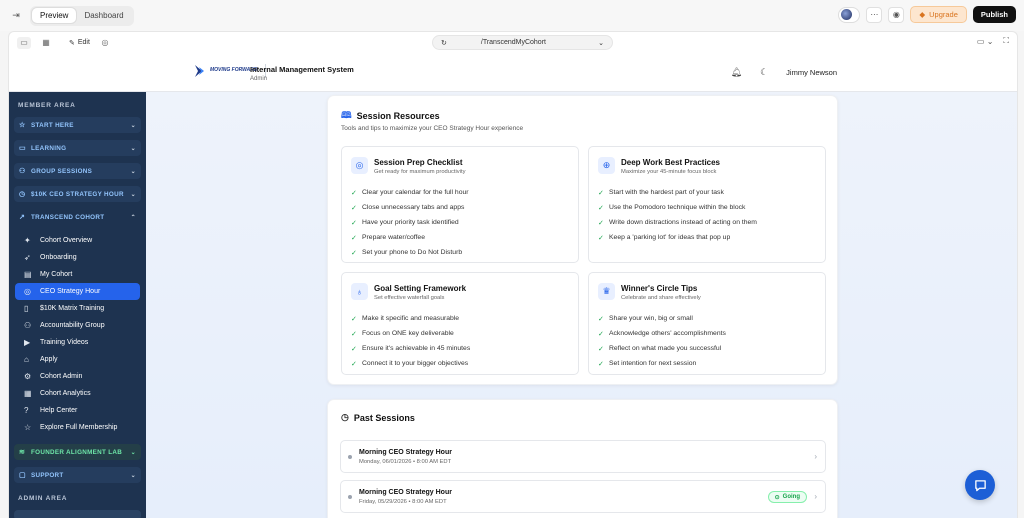 This screenshot has width=1024, height=518. I want to click on sidebar-item-my-cohort: ▤ My Cohort, so click(77, 274).